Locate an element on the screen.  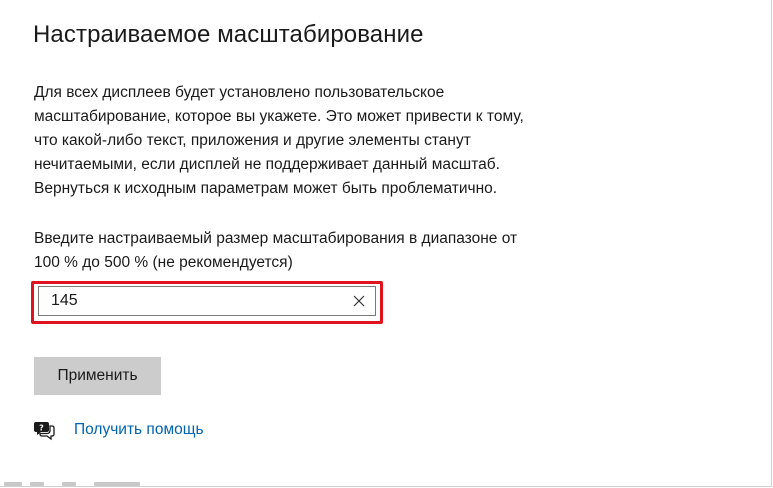
chat-help-icon: ? is located at coordinates (44, 430).